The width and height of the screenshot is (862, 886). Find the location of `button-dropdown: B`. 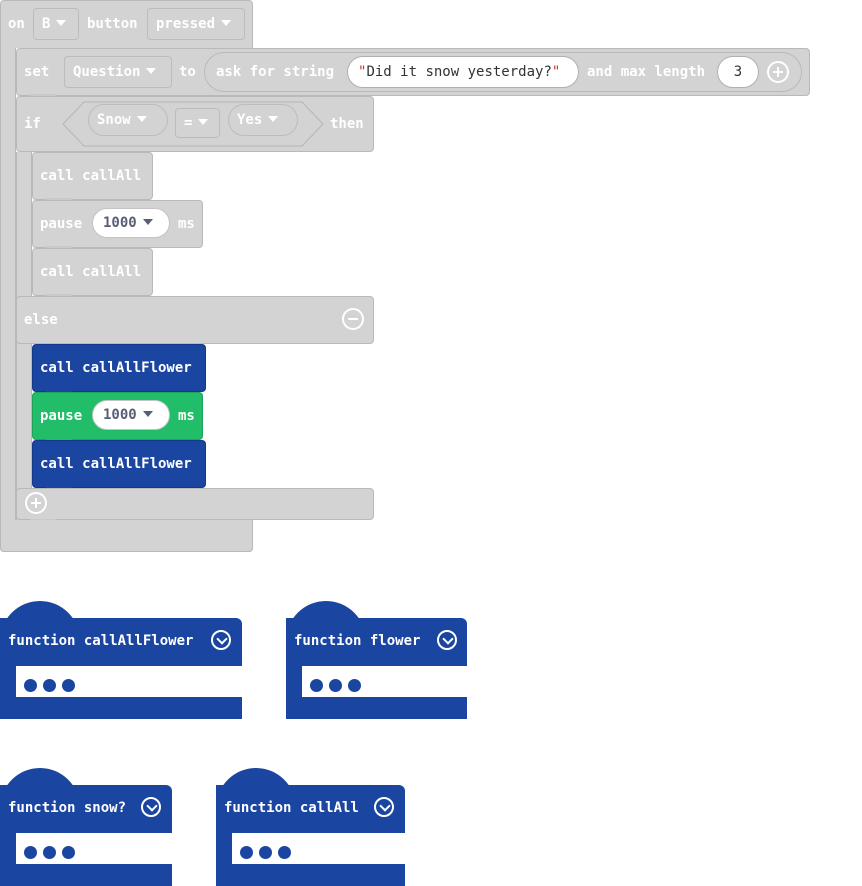

button-dropdown: B is located at coordinates (56, 24).